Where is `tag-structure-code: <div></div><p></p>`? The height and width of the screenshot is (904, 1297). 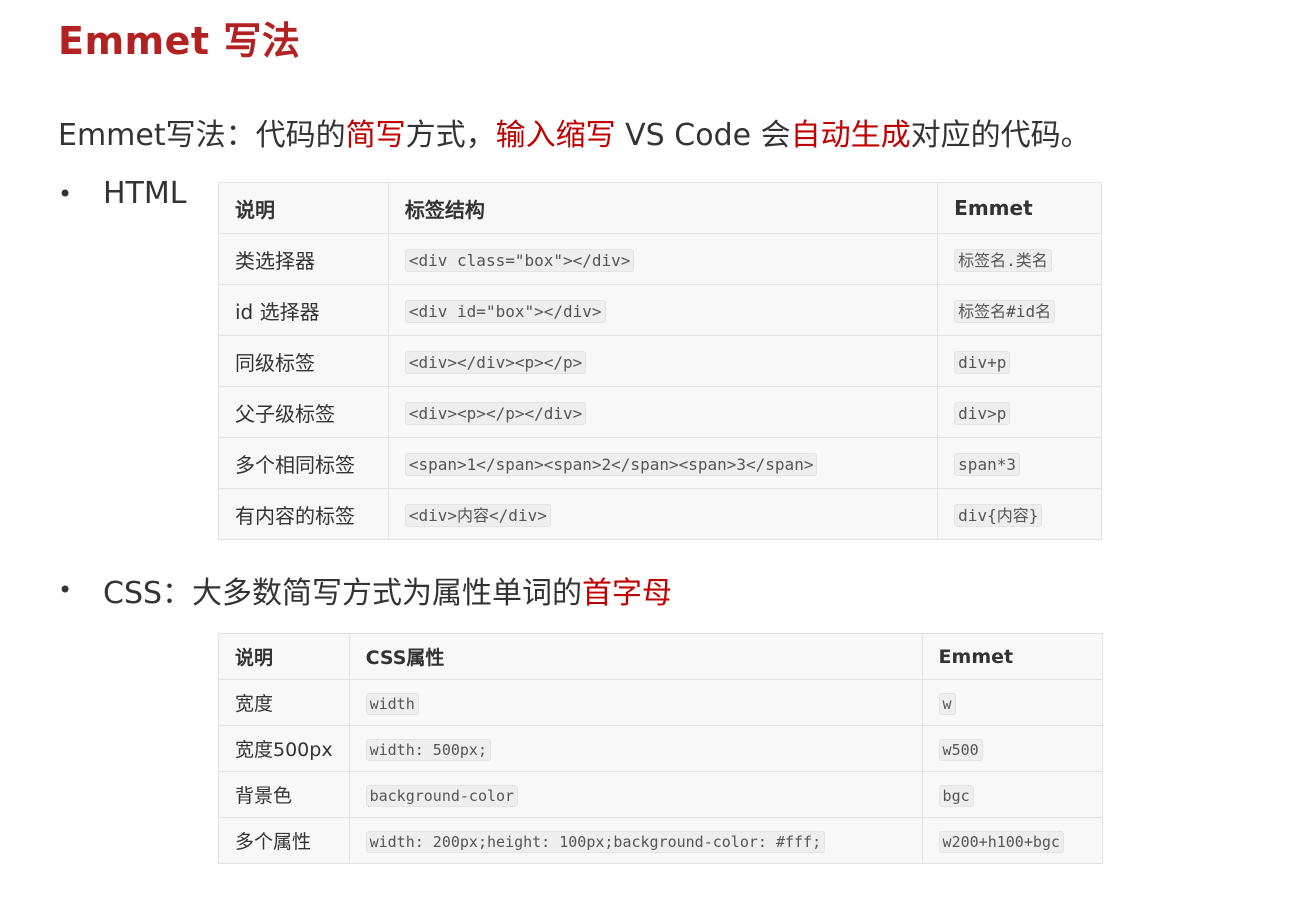 tag-structure-code: <div></div><p></p> is located at coordinates (495, 362).